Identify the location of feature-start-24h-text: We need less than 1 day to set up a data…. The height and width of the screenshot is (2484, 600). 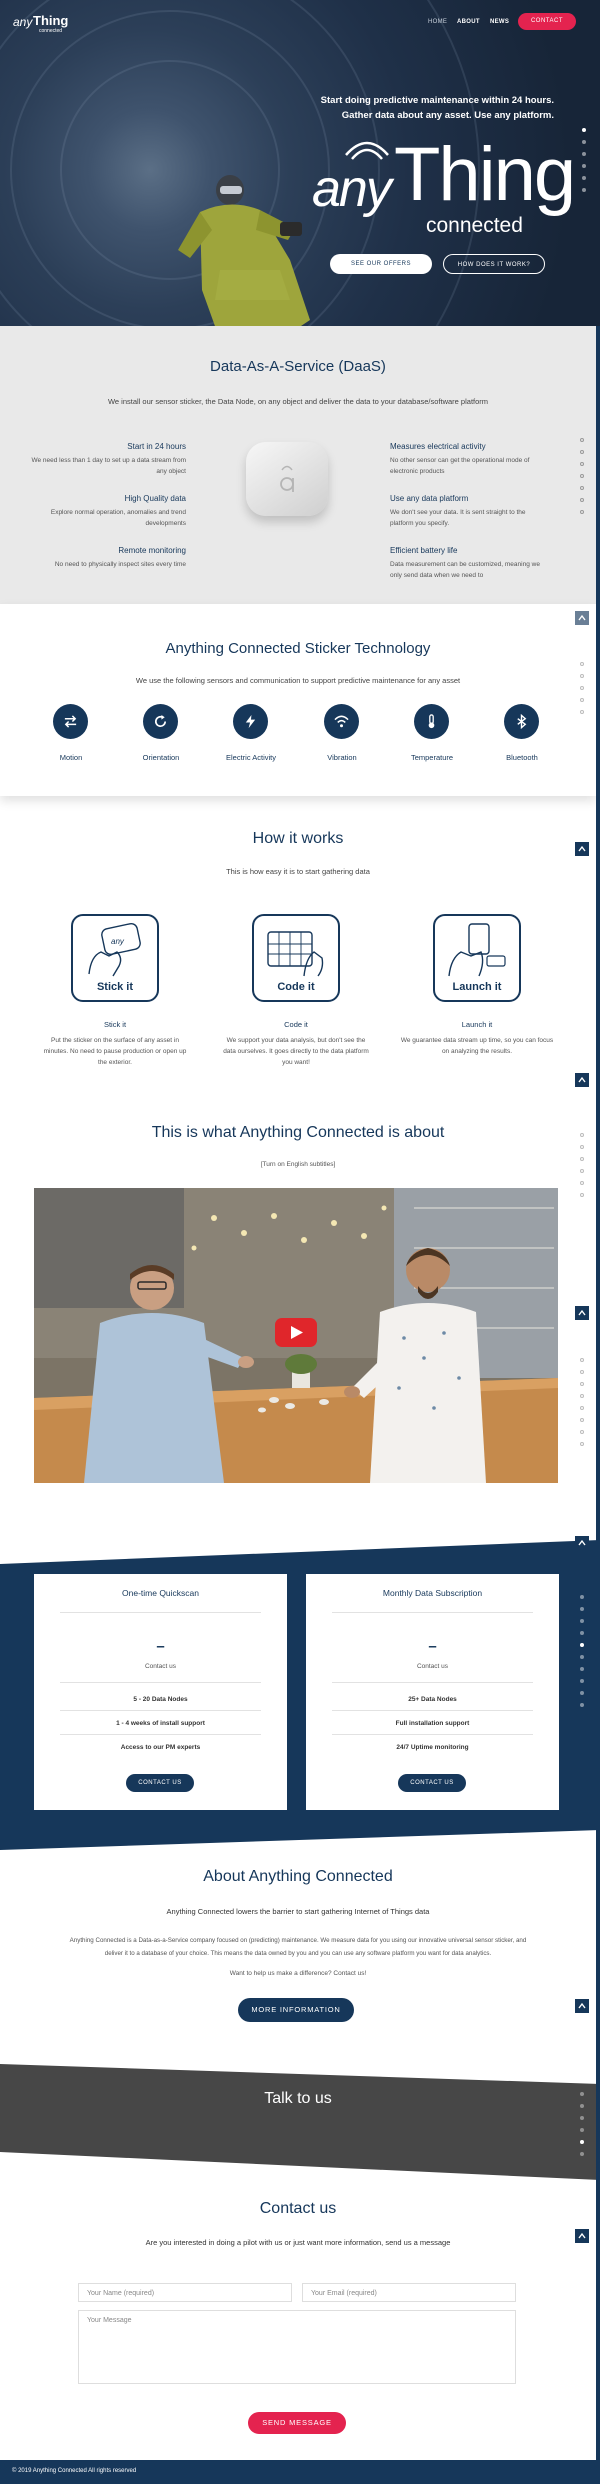
(108, 466).